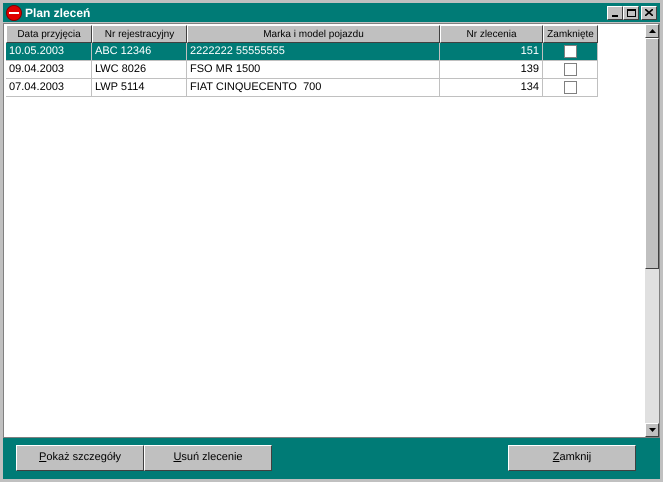 This screenshot has height=482, width=663. I want to click on table-cell: 07.04.2003, so click(49, 88).